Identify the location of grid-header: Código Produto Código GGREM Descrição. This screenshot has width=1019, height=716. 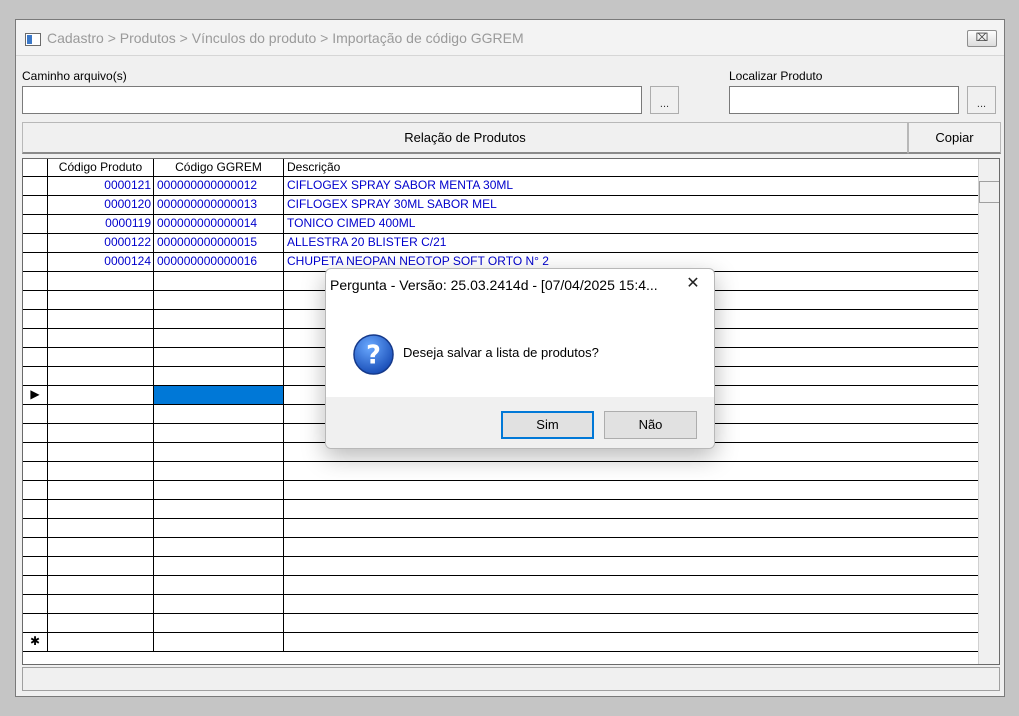
(500, 168).